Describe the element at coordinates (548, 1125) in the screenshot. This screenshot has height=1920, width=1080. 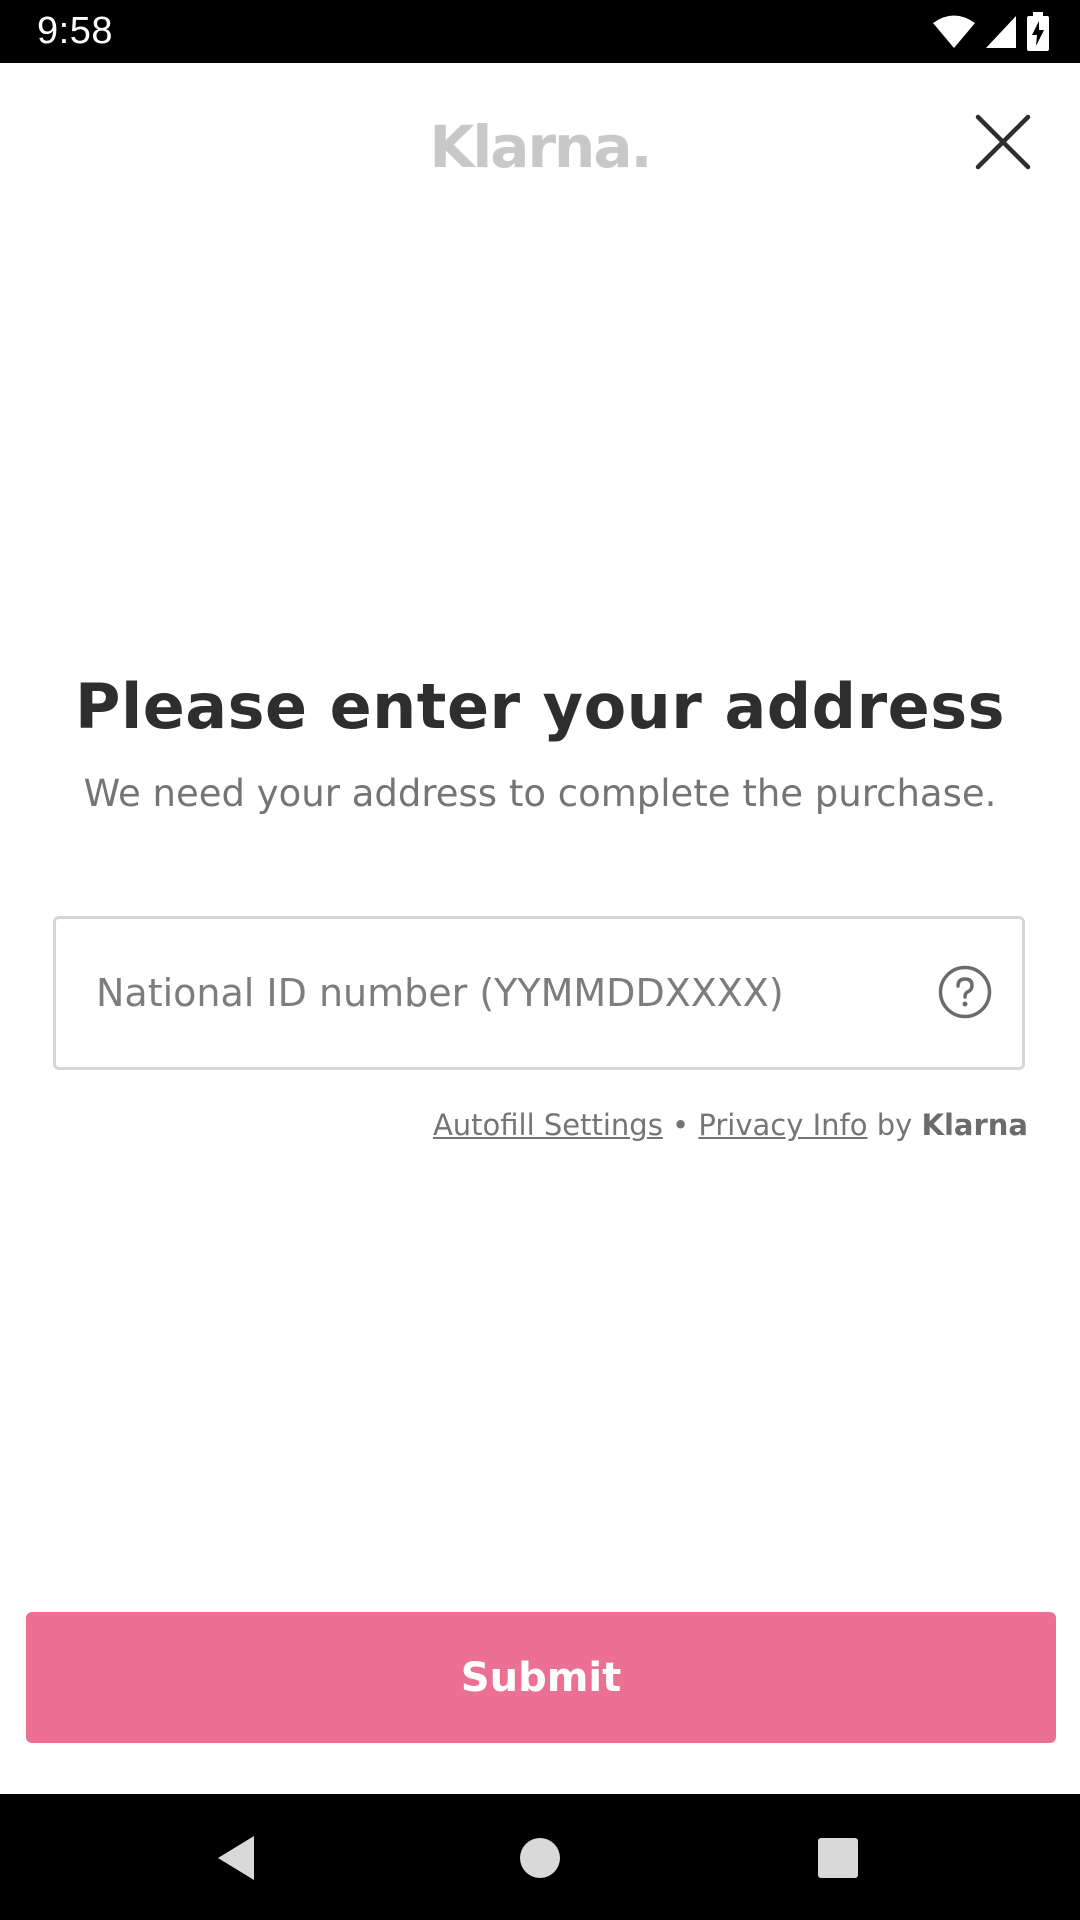
I see `autofill-settings-link: Autofill Settings` at that location.